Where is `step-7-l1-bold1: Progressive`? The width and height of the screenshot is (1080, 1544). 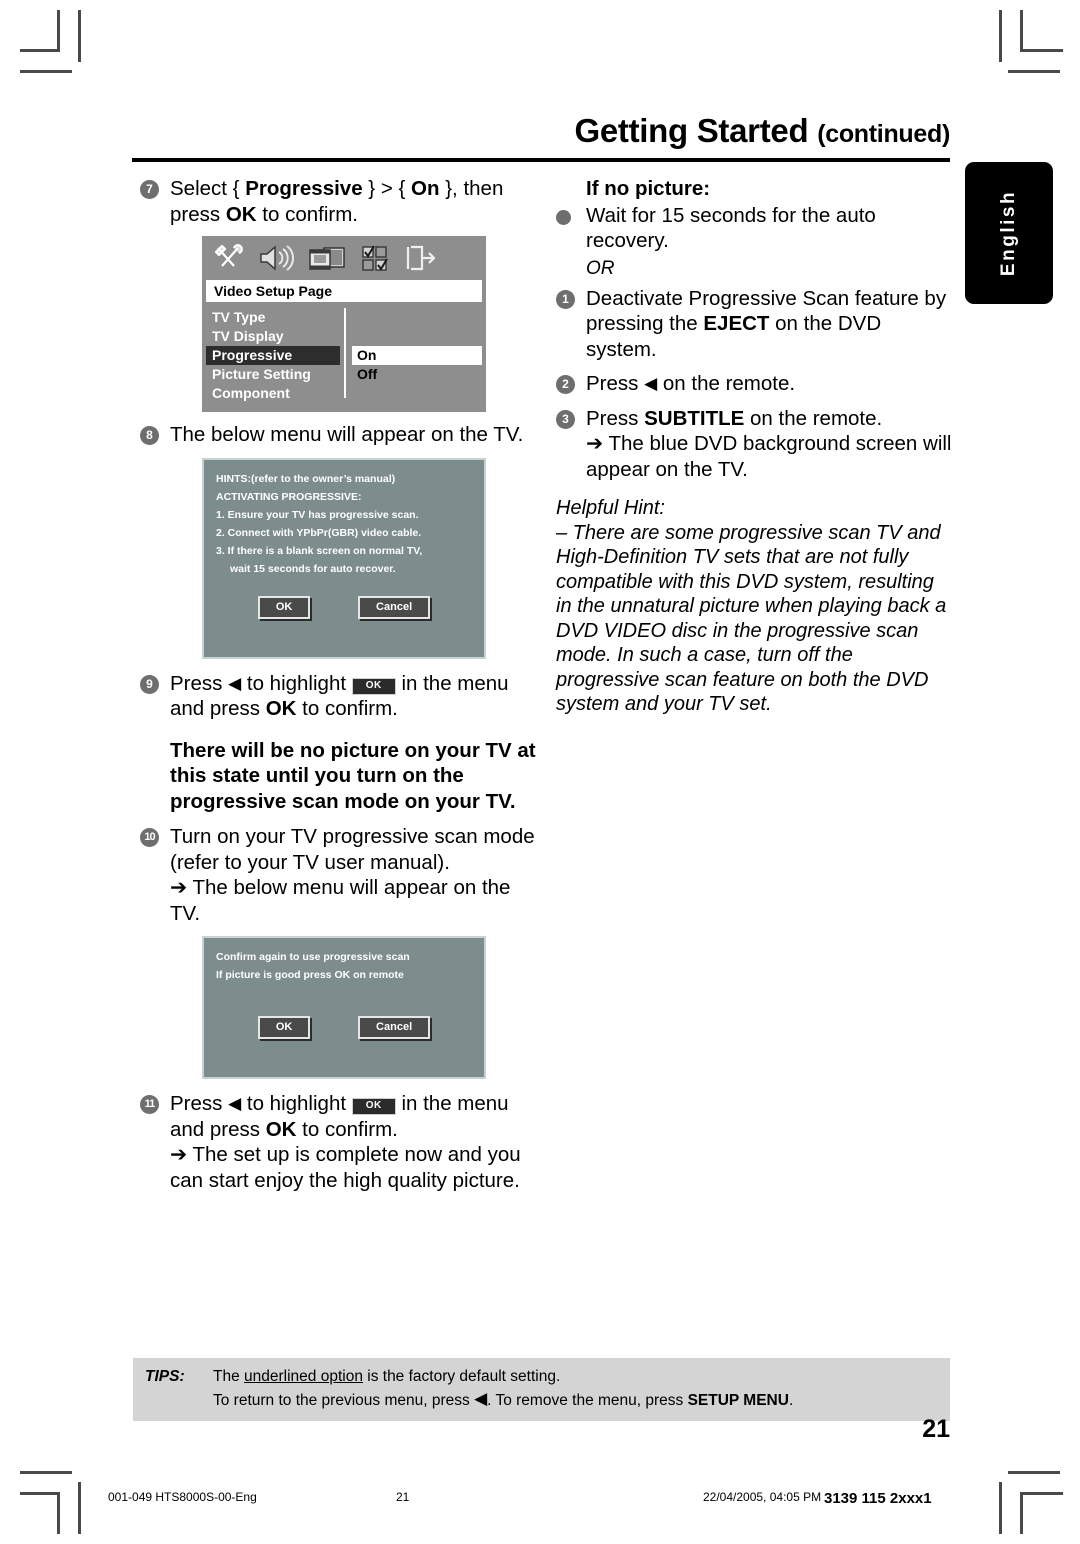 step-7-l1-bold1: Progressive is located at coordinates (304, 188).